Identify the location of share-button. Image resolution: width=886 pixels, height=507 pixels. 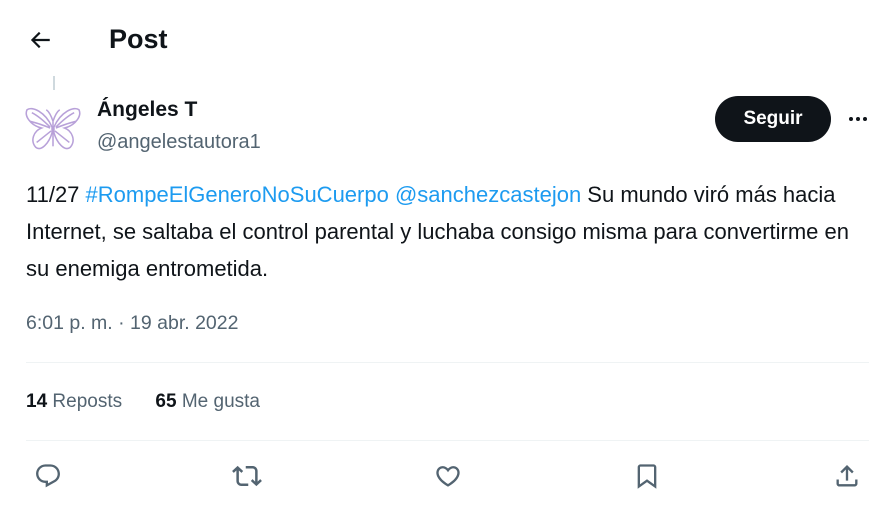
(847, 476).